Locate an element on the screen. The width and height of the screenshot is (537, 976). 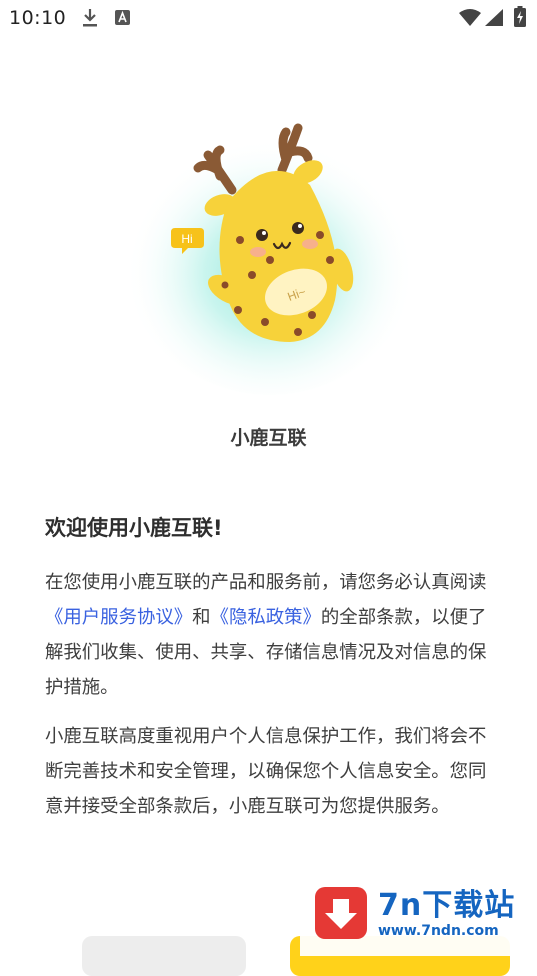
status-bar: 10:10 is located at coordinates (268, 18).